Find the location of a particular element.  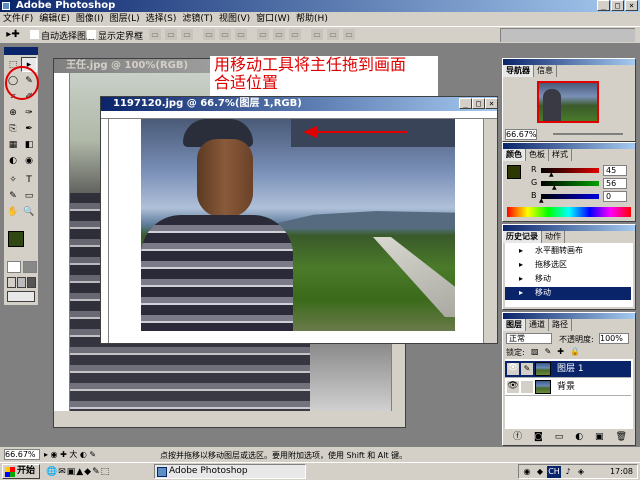

document-vscrollbar is located at coordinates (490, 231).